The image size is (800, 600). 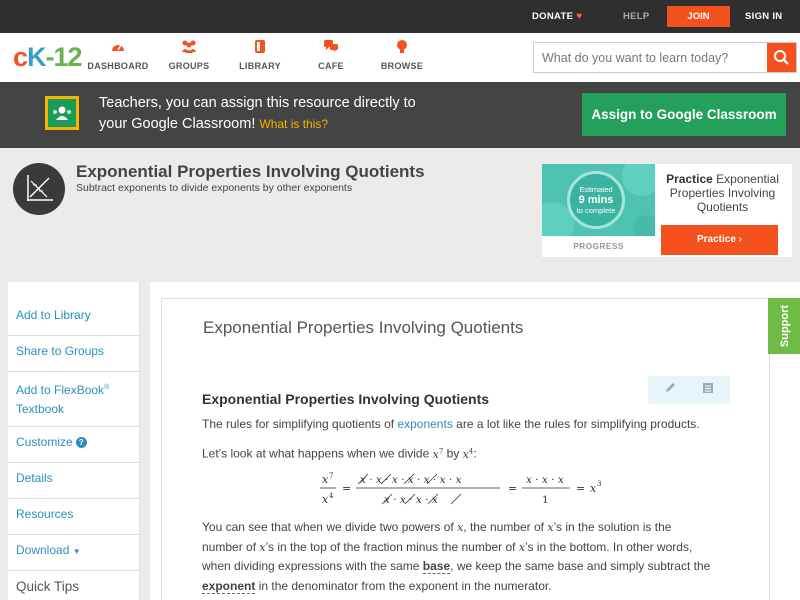 What do you see at coordinates (598, 246) in the screenshot?
I see `progress-label: PROGRESS` at bounding box center [598, 246].